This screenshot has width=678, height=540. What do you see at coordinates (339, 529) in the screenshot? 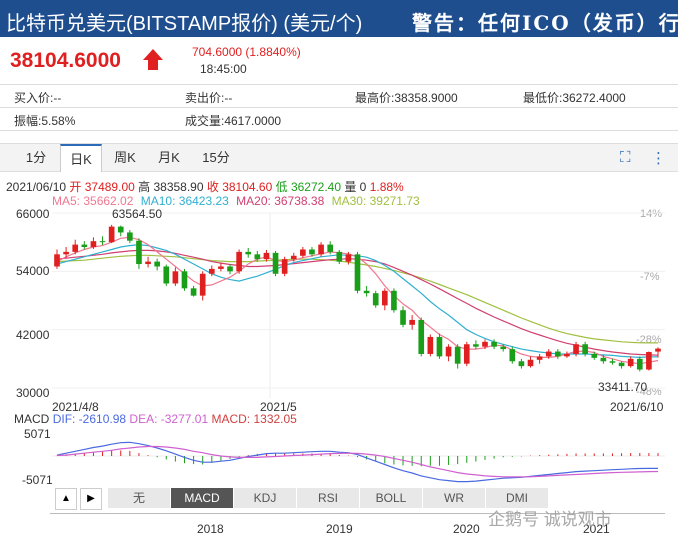
I see `year-tick: 2019` at bounding box center [339, 529].